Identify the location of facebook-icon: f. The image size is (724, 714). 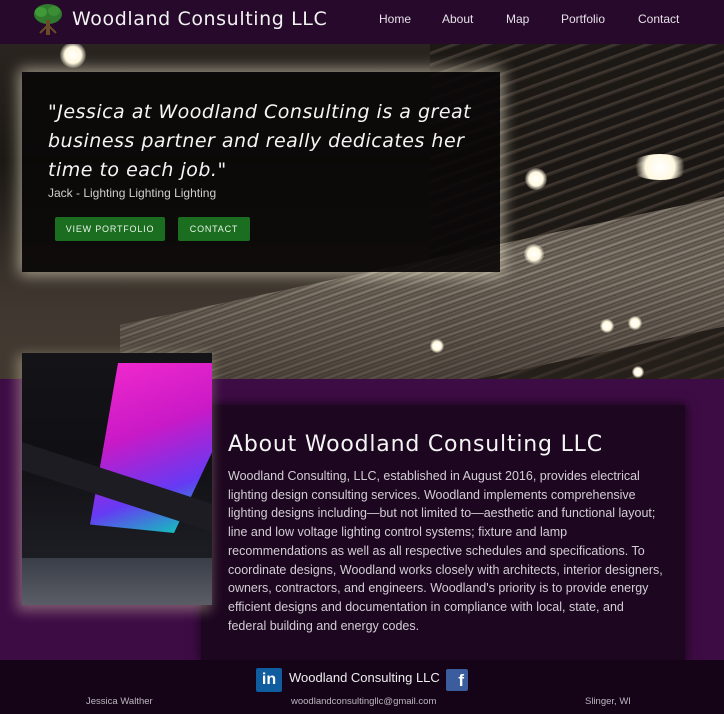
(457, 680).